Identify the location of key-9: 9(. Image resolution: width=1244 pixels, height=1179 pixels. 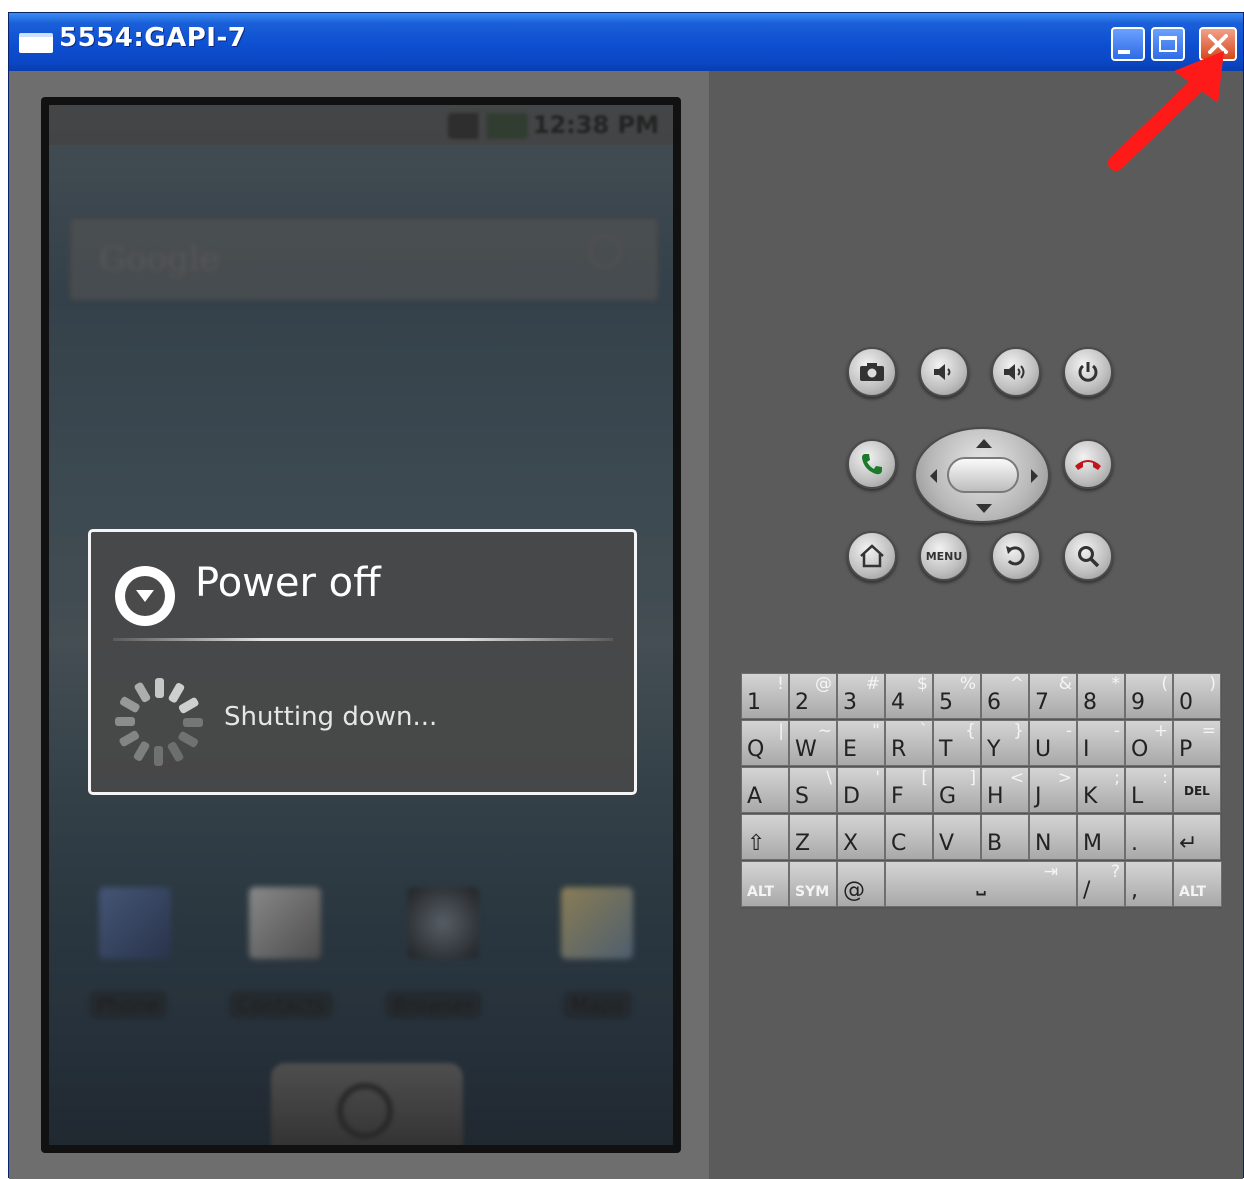
(1149, 696).